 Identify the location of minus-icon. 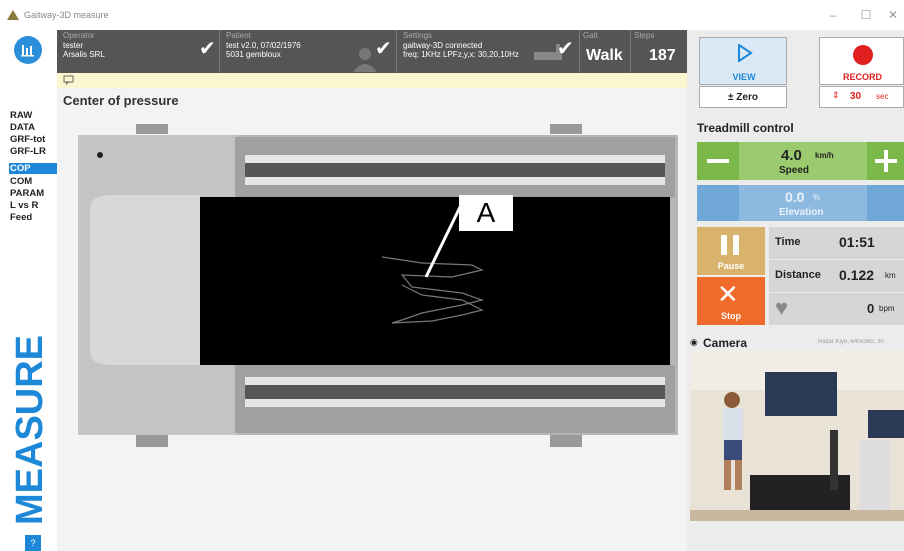
(718, 161).